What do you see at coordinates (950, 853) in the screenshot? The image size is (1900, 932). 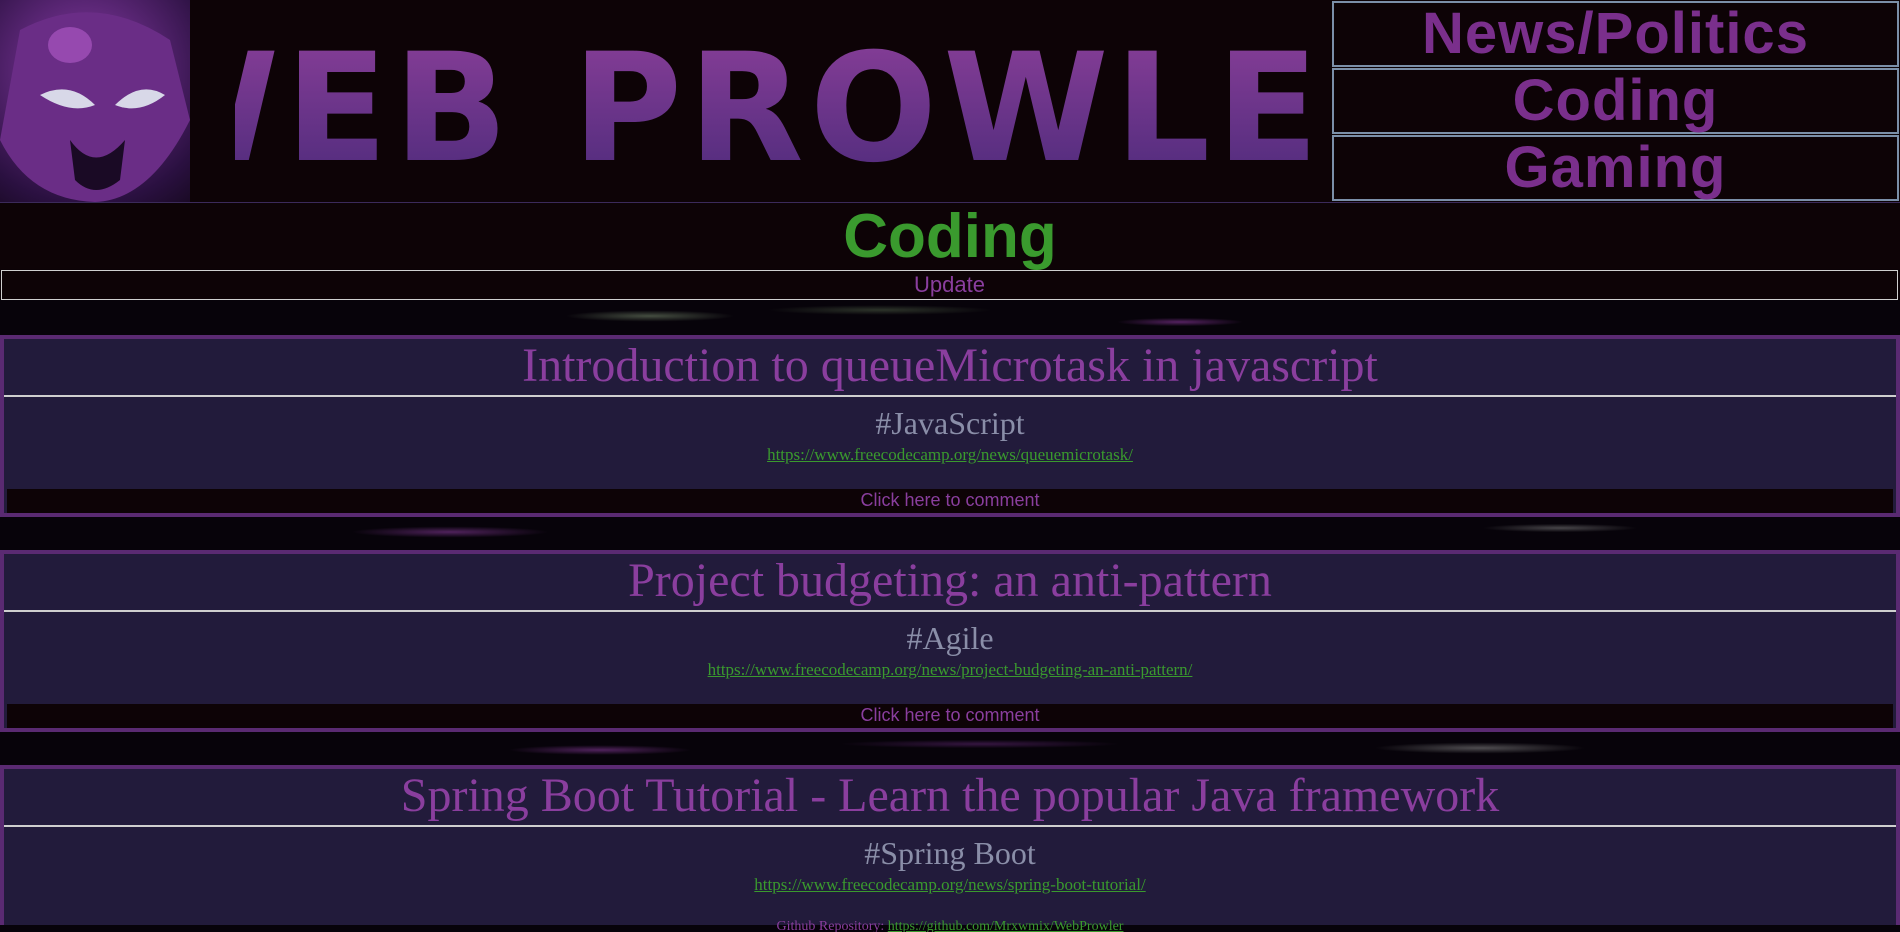 I see `post-tag: #Spring Boot` at bounding box center [950, 853].